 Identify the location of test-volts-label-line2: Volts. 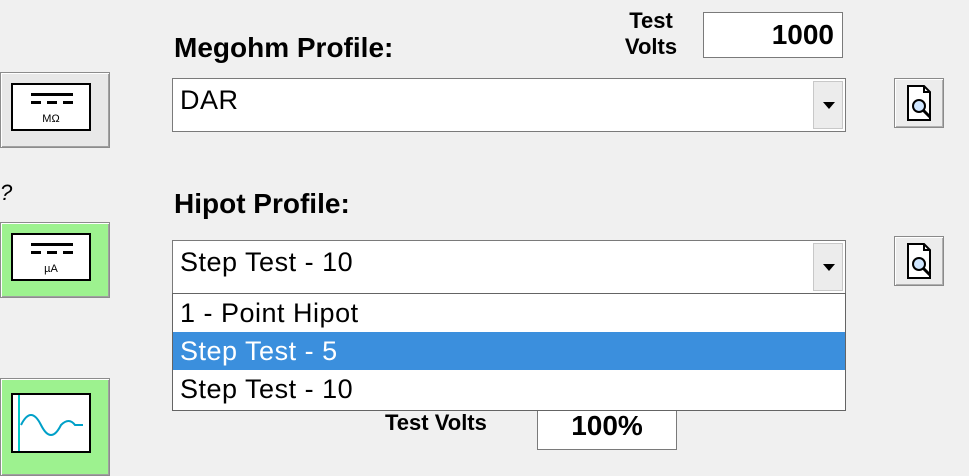
(651, 46).